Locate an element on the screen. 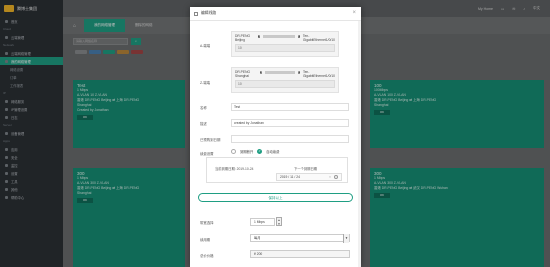 The height and width of the screenshot is (267, 550). pay-period-select: 每月 ▼ is located at coordinates (300, 238).